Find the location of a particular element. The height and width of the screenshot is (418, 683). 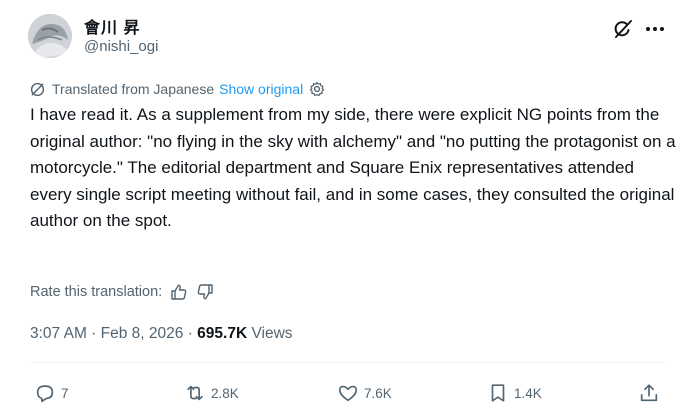

rate-translation: Rate this translation: is located at coordinates (122, 292).